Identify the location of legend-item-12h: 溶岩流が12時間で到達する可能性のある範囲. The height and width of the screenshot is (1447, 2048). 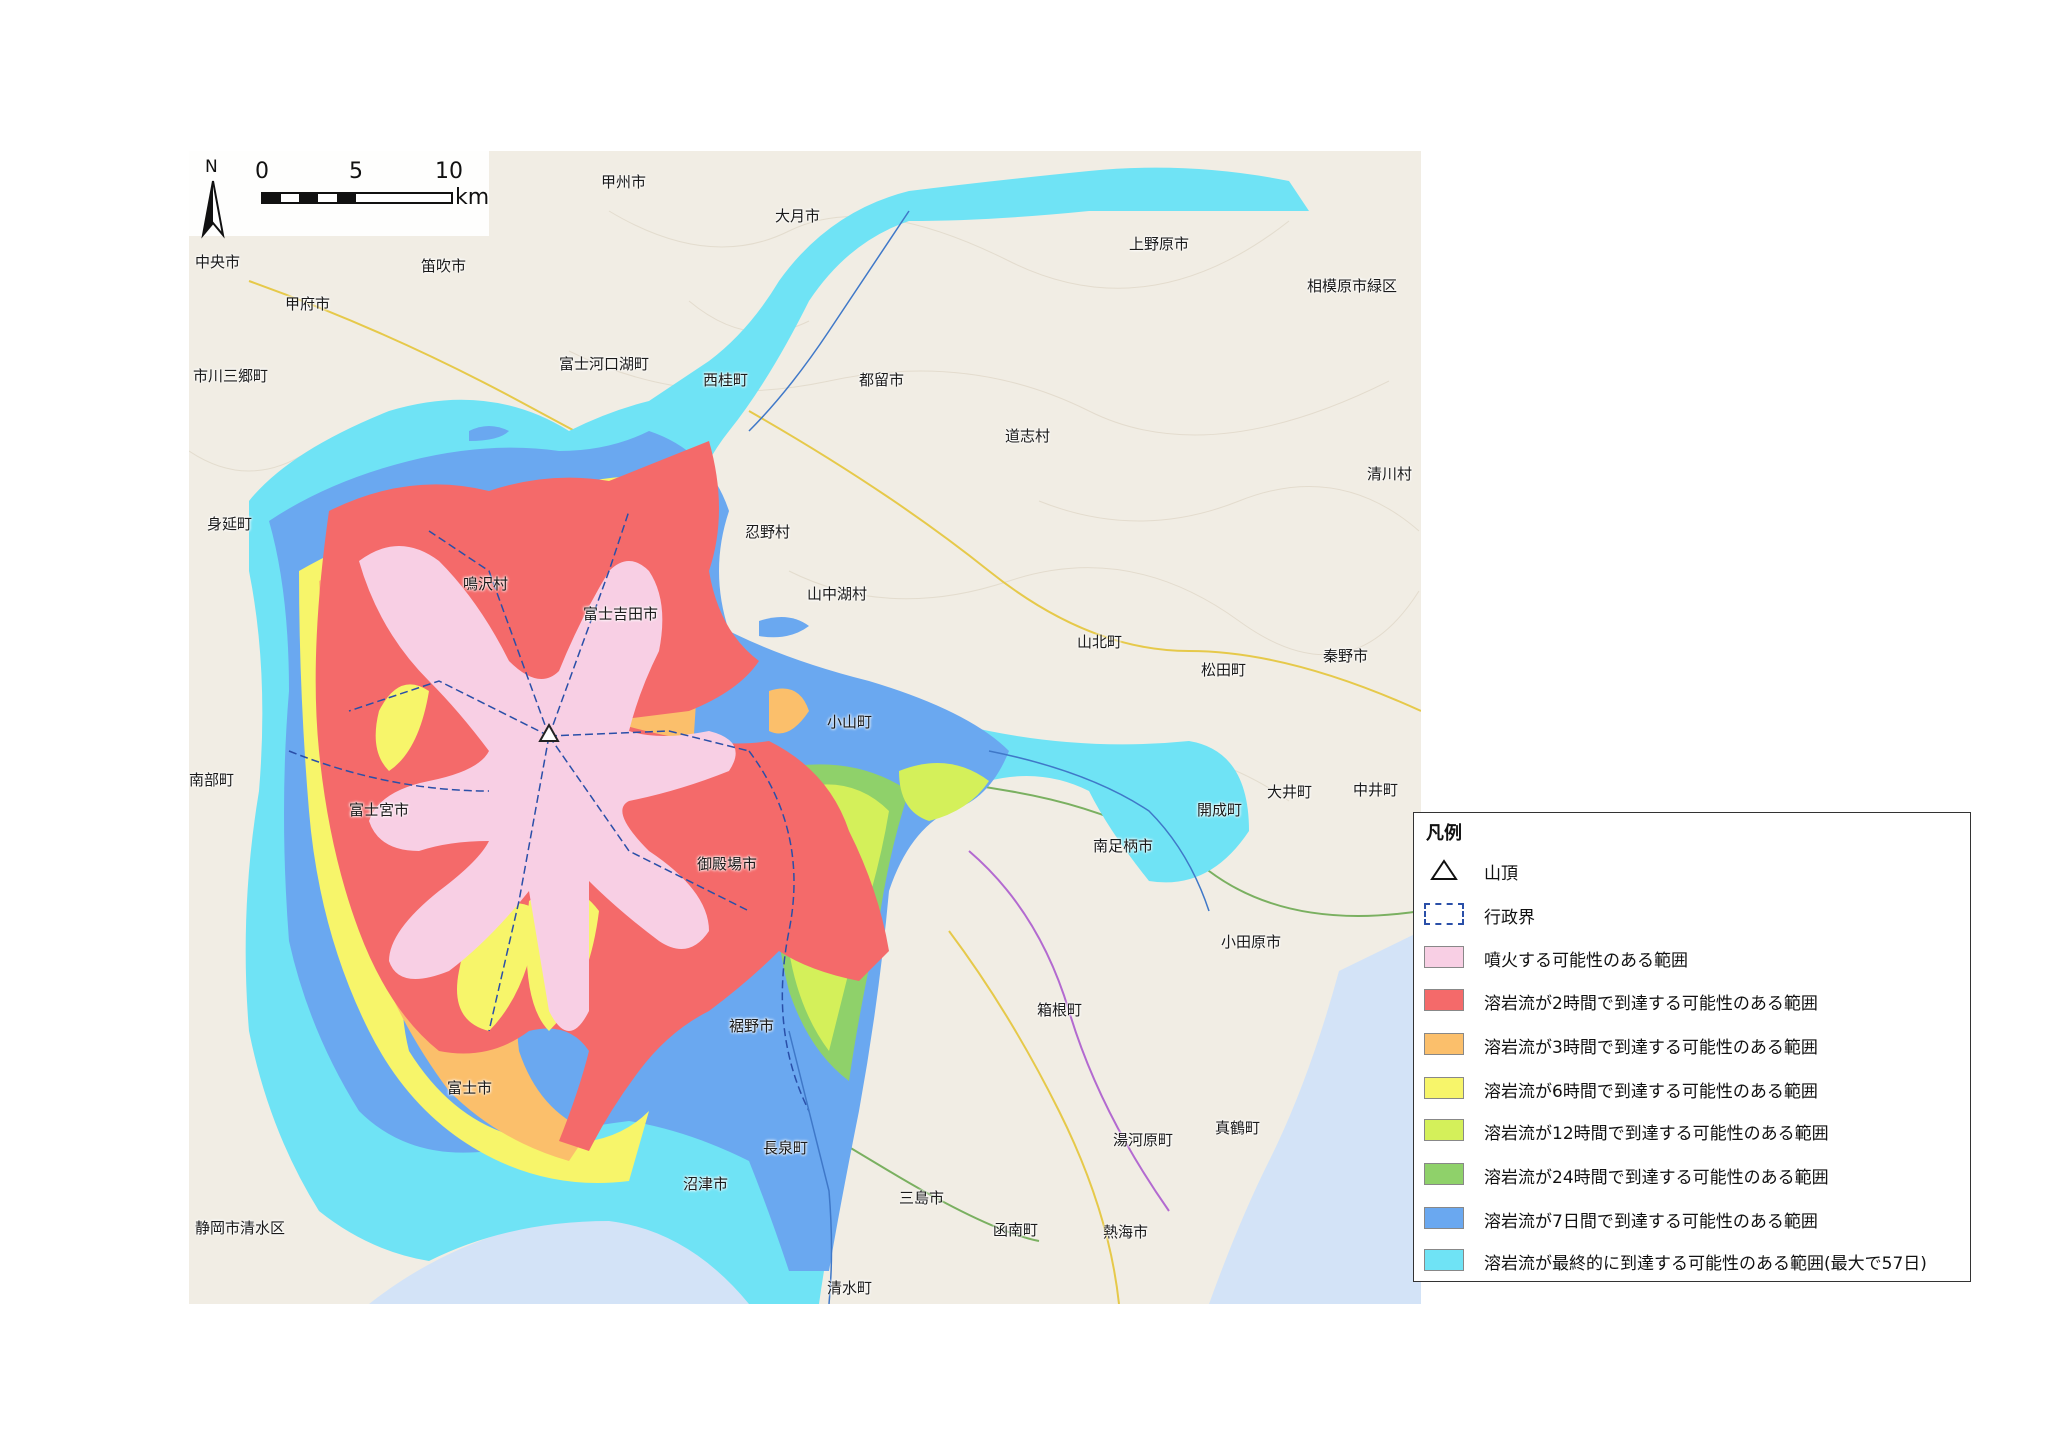
(1694, 1130).